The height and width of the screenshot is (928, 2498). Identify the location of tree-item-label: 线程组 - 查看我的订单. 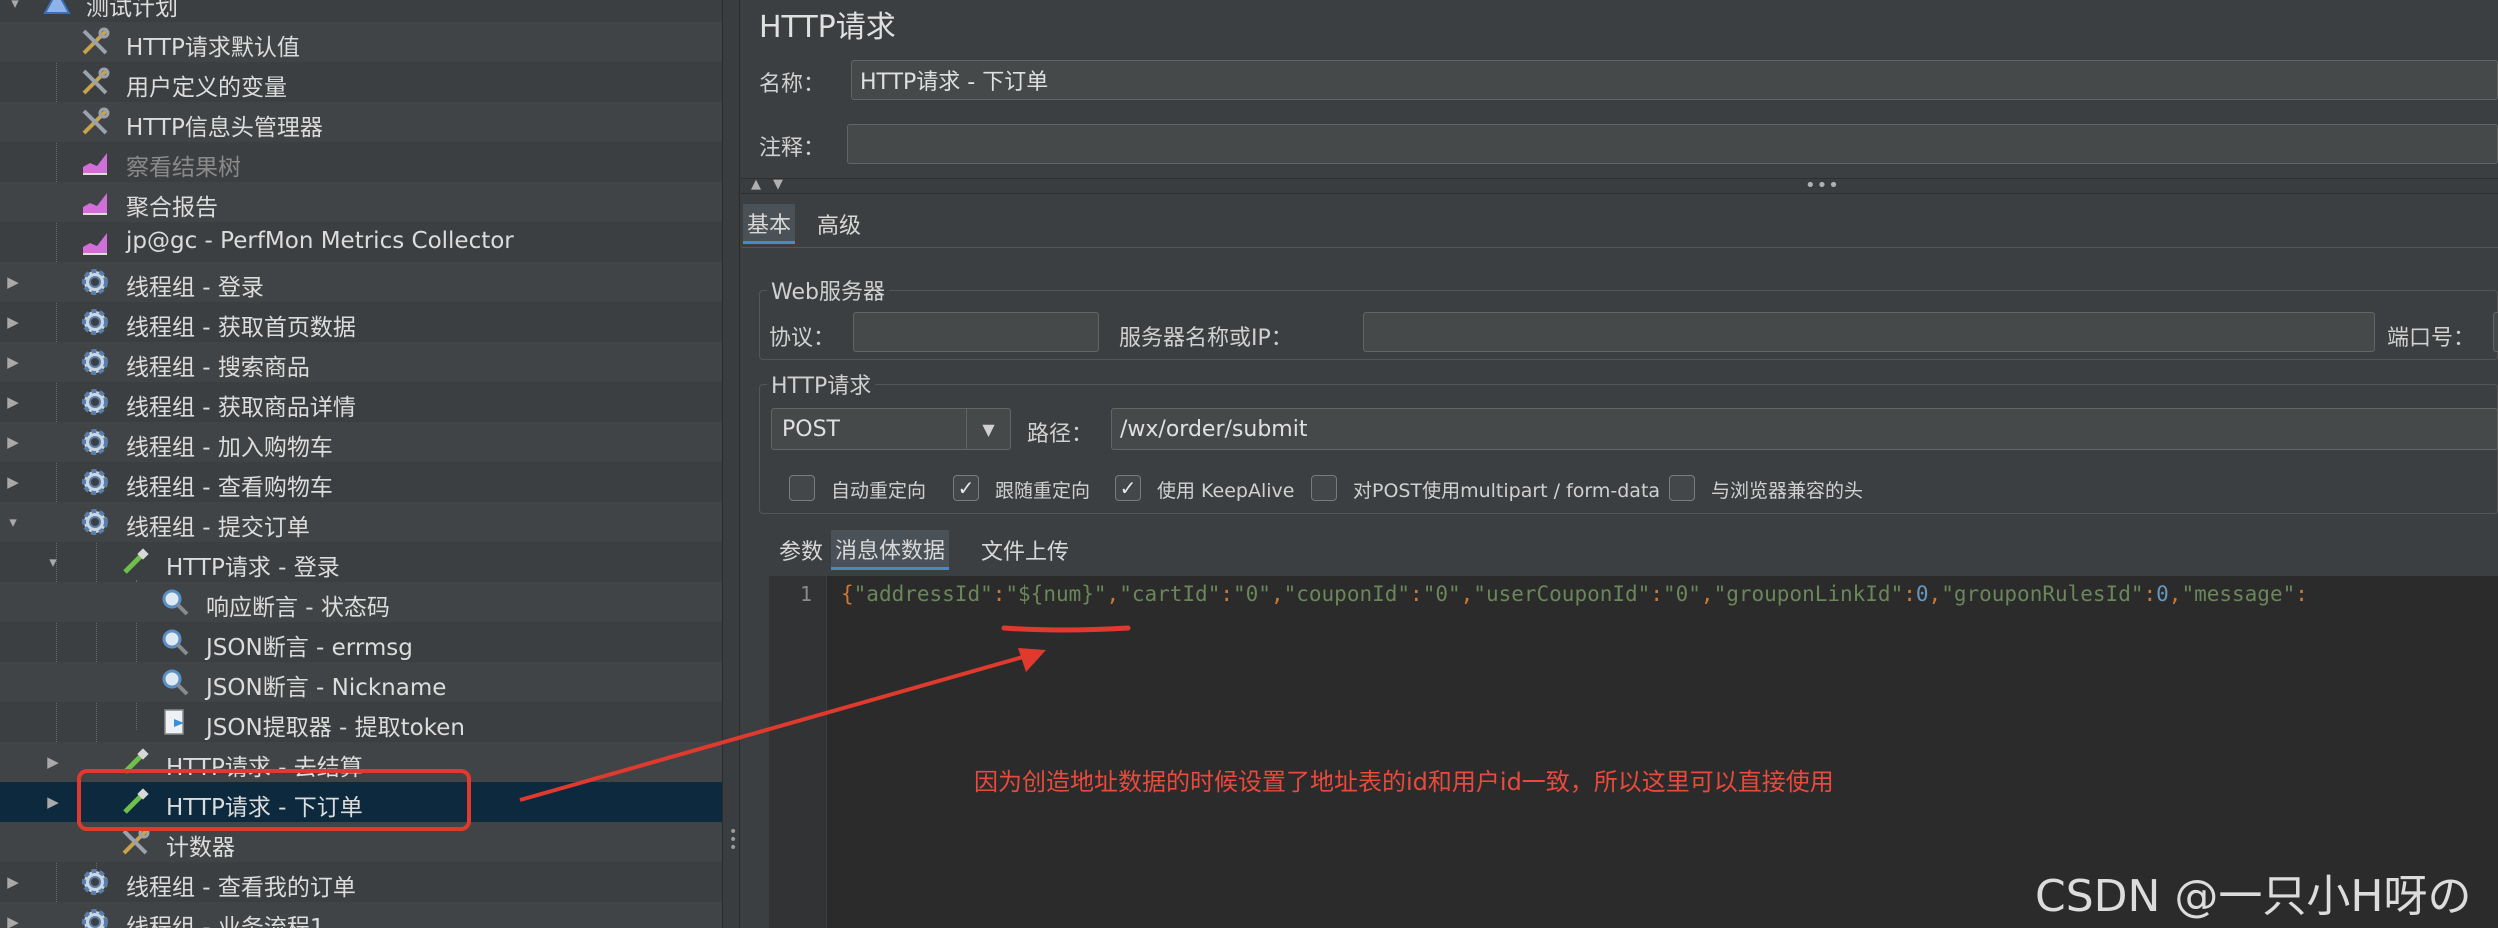
(241, 888).